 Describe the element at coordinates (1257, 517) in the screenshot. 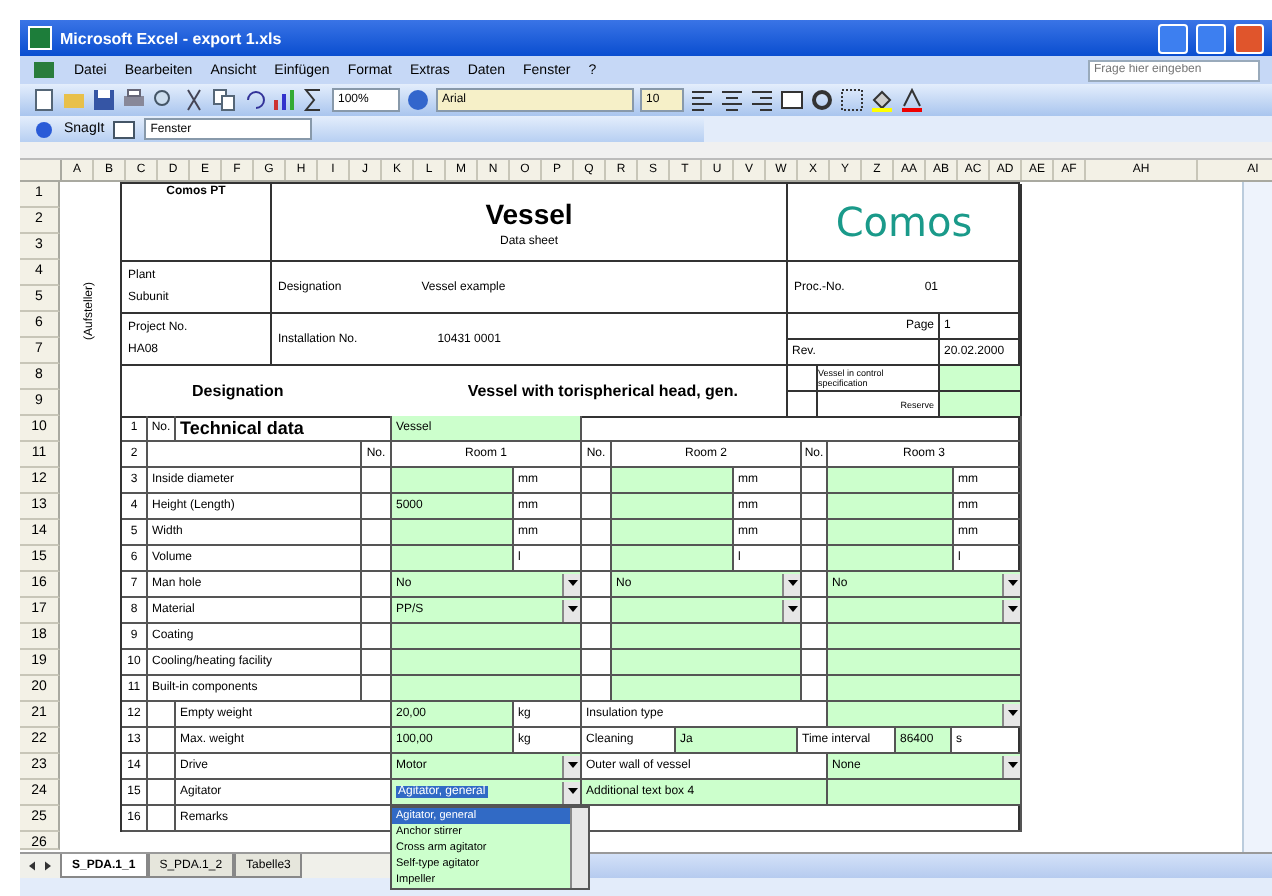

I see `vertical-scrollbar` at that location.